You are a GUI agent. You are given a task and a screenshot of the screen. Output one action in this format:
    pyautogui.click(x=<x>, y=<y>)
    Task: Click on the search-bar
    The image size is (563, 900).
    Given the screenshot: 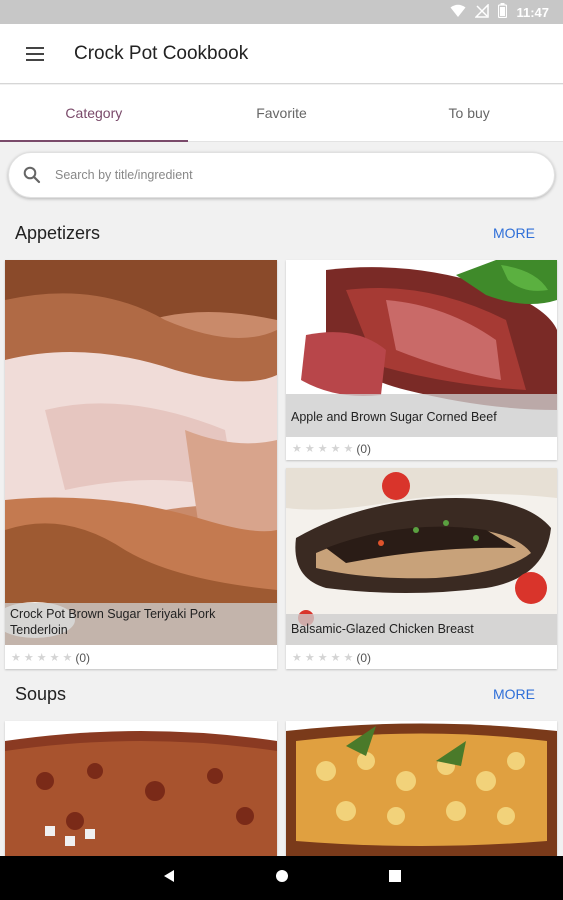 What is the action you would take?
    pyautogui.click(x=281, y=175)
    